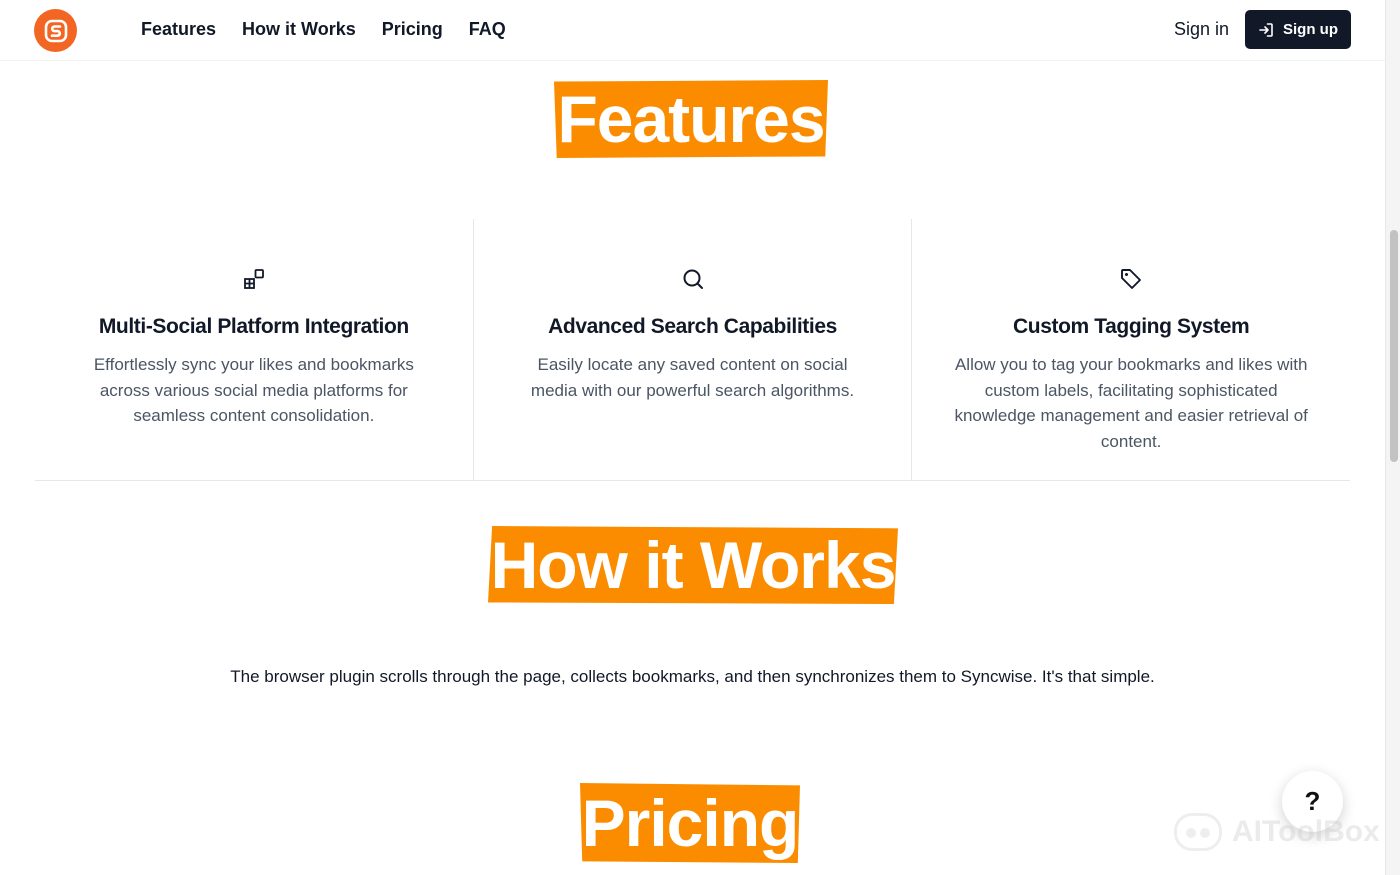  I want to click on pricing-heading: Pricing, so click(690, 823).